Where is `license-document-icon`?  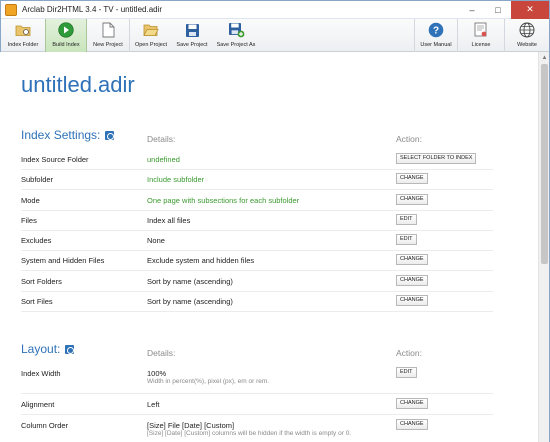
license-document-icon is located at coordinates (481, 30).